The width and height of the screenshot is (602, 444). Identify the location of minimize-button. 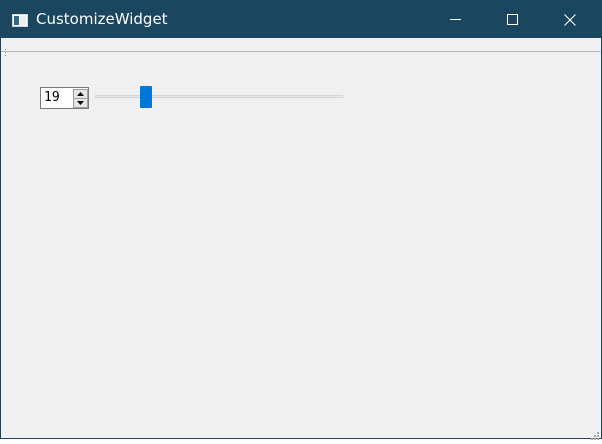
(455, 19).